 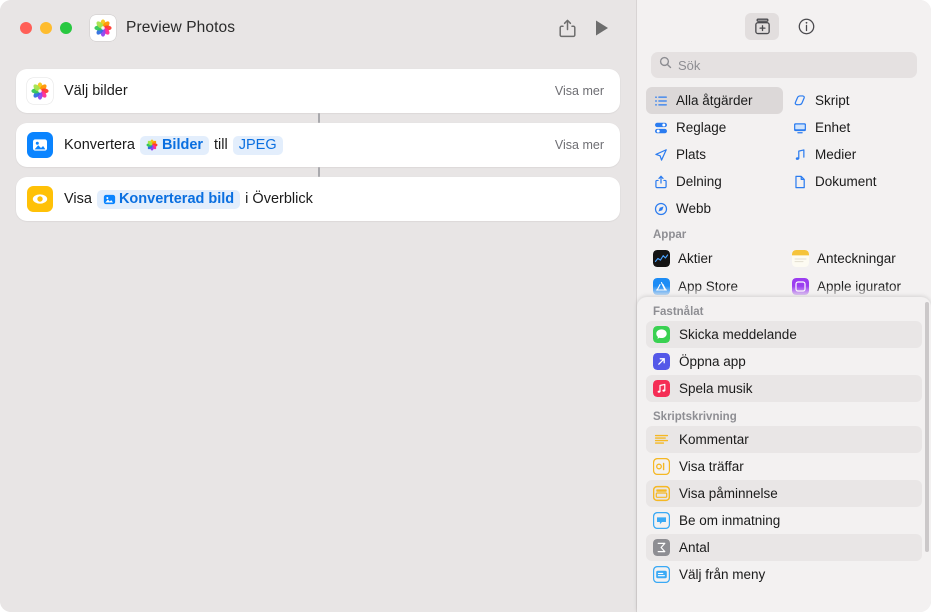 I want to click on open-app-icon, so click(x=661, y=361).